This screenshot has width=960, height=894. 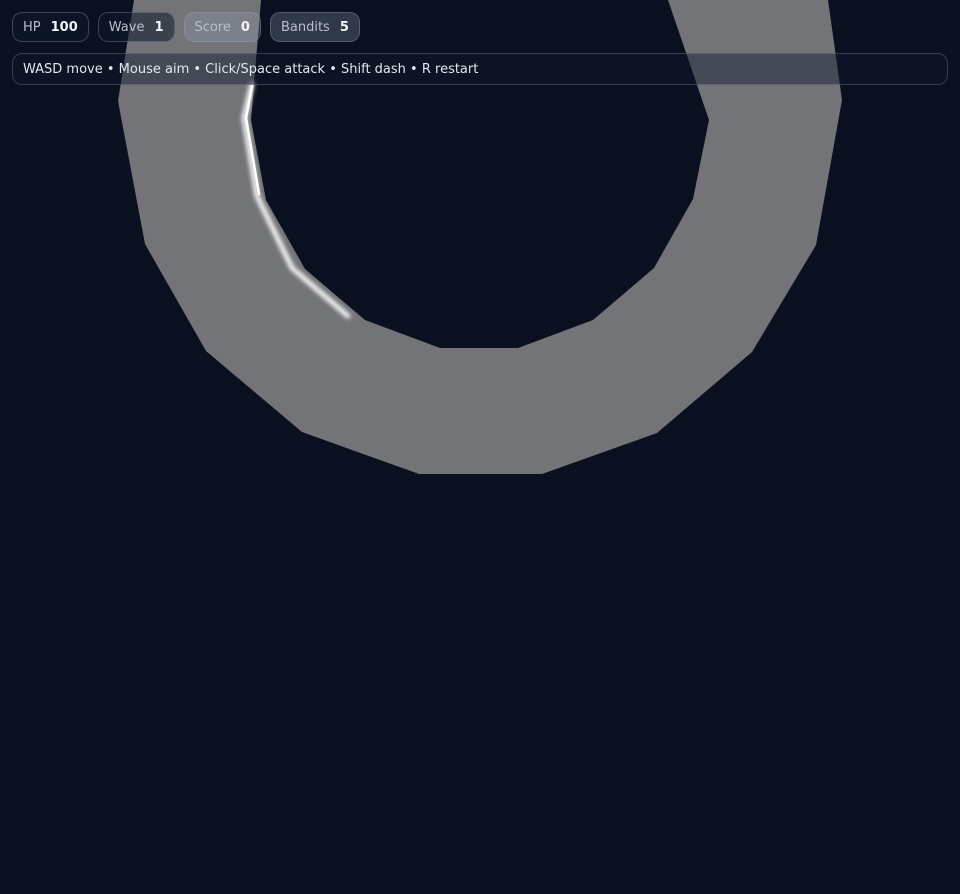 I want to click on hp-label: HP, so click(x=32, y=27).